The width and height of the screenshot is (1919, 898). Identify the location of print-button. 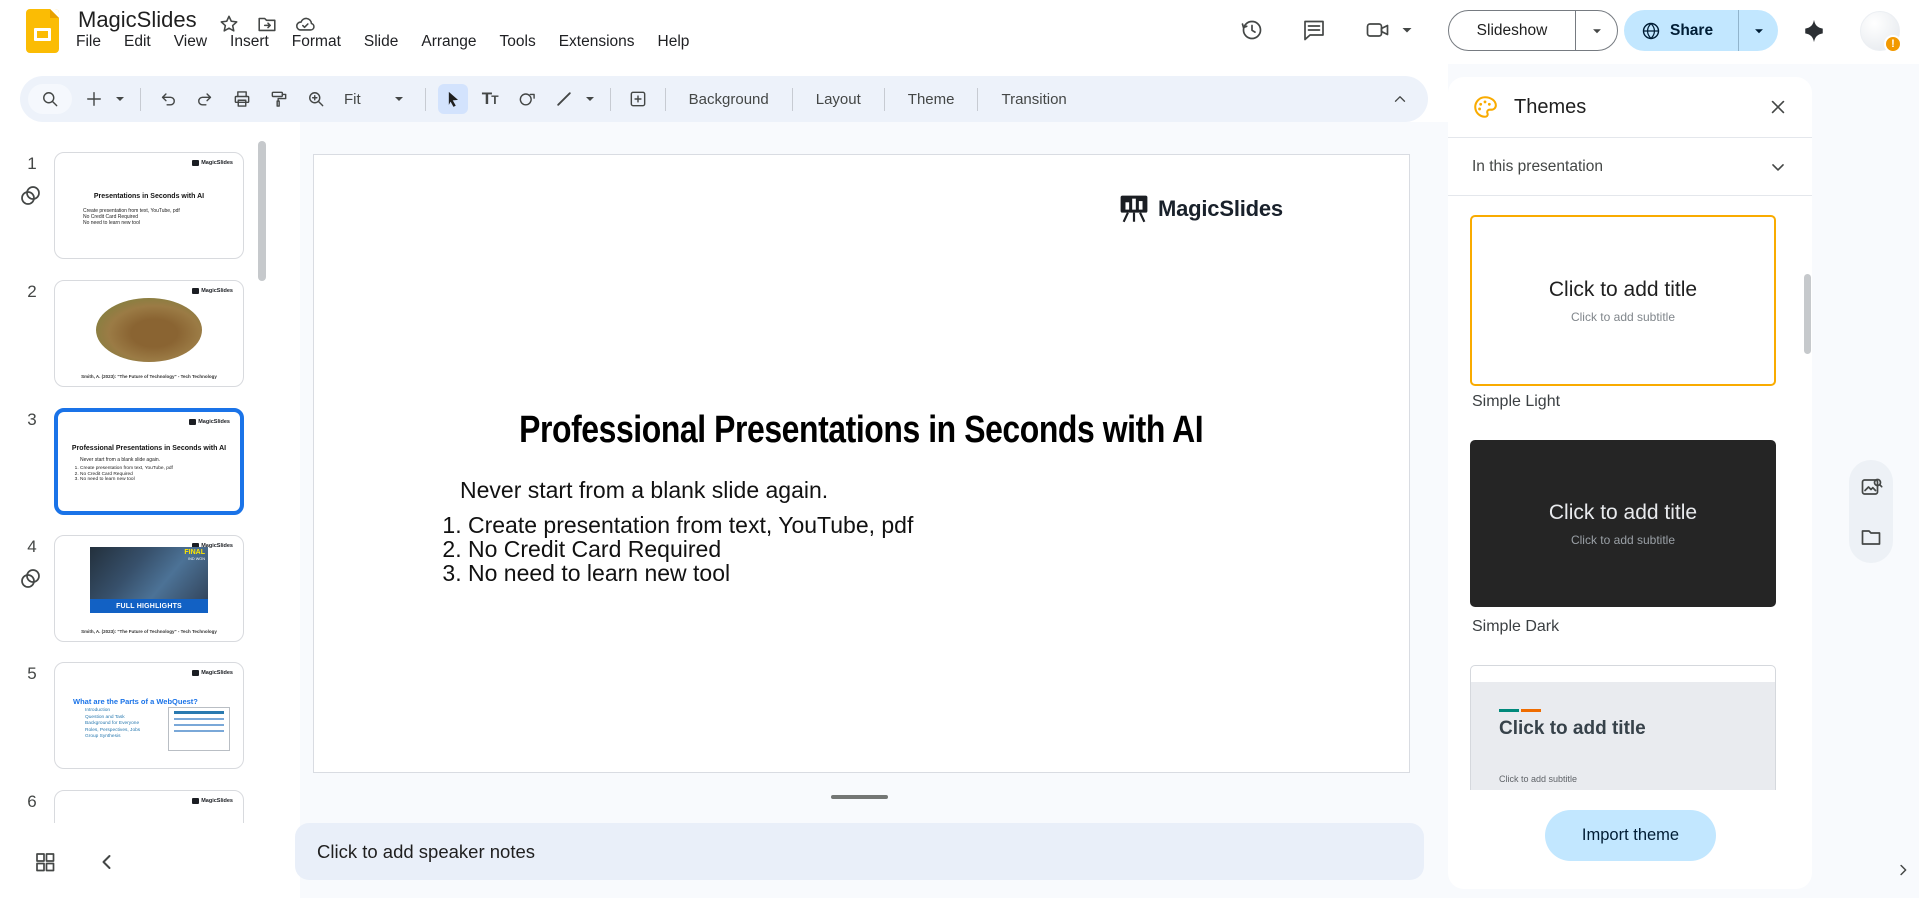
(242, 99).